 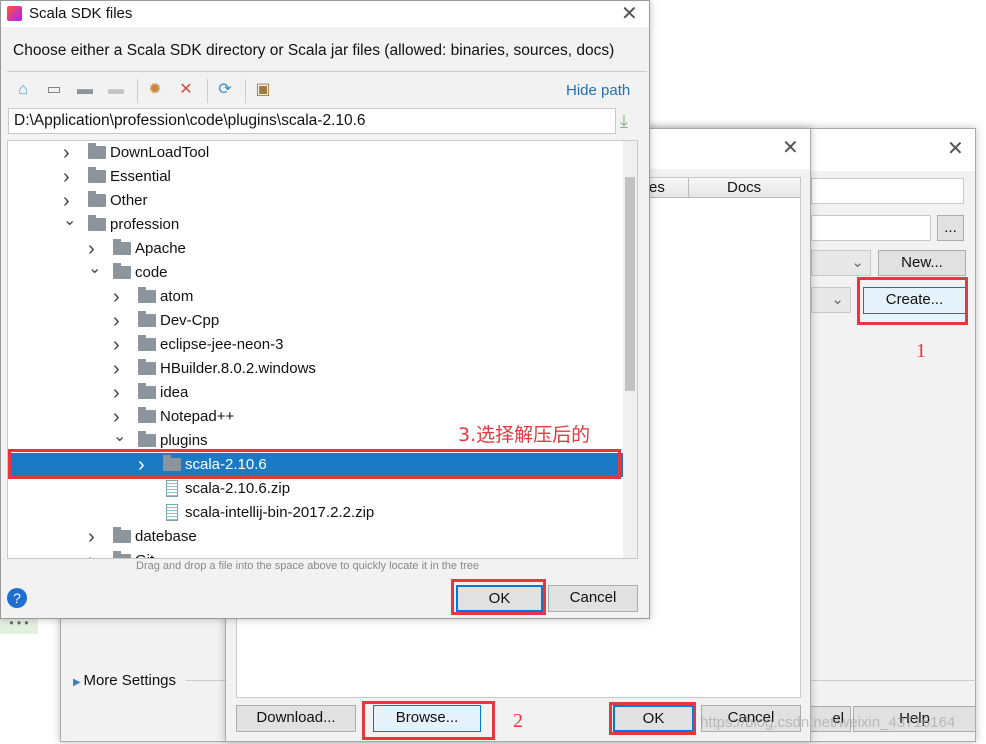 What do you see at coordinates (19, 625) in the screenshot?
I see `green-ellipsis: • • •` at bounding box center [19, 625].